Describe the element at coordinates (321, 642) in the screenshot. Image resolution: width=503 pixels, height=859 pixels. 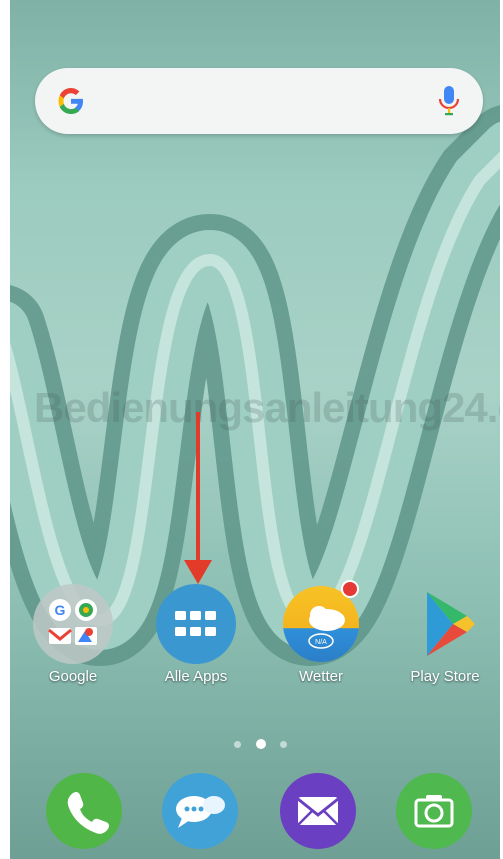
I see `weather-na-text: N/A` at that location.